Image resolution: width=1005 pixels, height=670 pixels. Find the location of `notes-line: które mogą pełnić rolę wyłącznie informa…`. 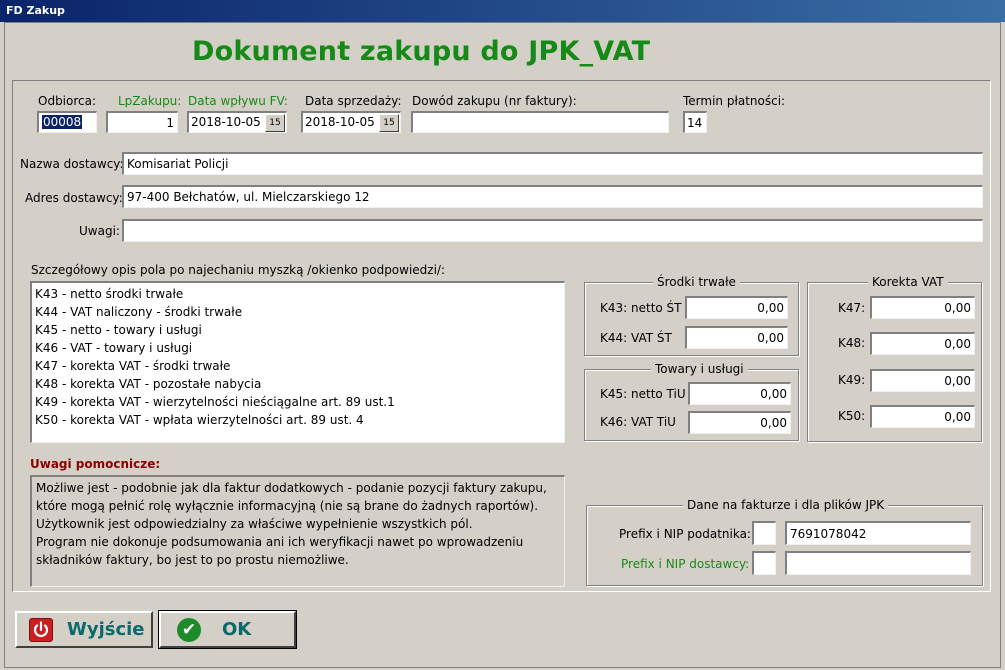

notes-line: które mogą pełnić rolę wyłącznie informa… is located at coordinates (287, 506).